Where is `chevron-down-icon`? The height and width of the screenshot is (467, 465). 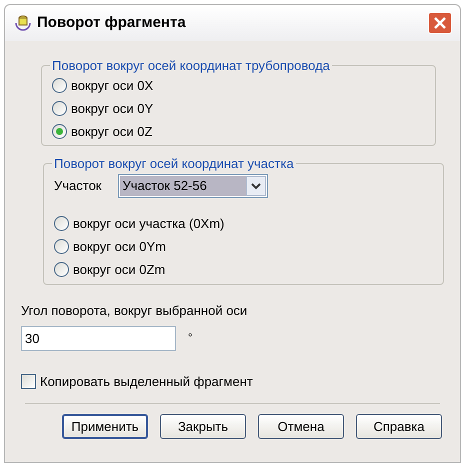
chevron-down-icon is located at coordinates (256, 186).